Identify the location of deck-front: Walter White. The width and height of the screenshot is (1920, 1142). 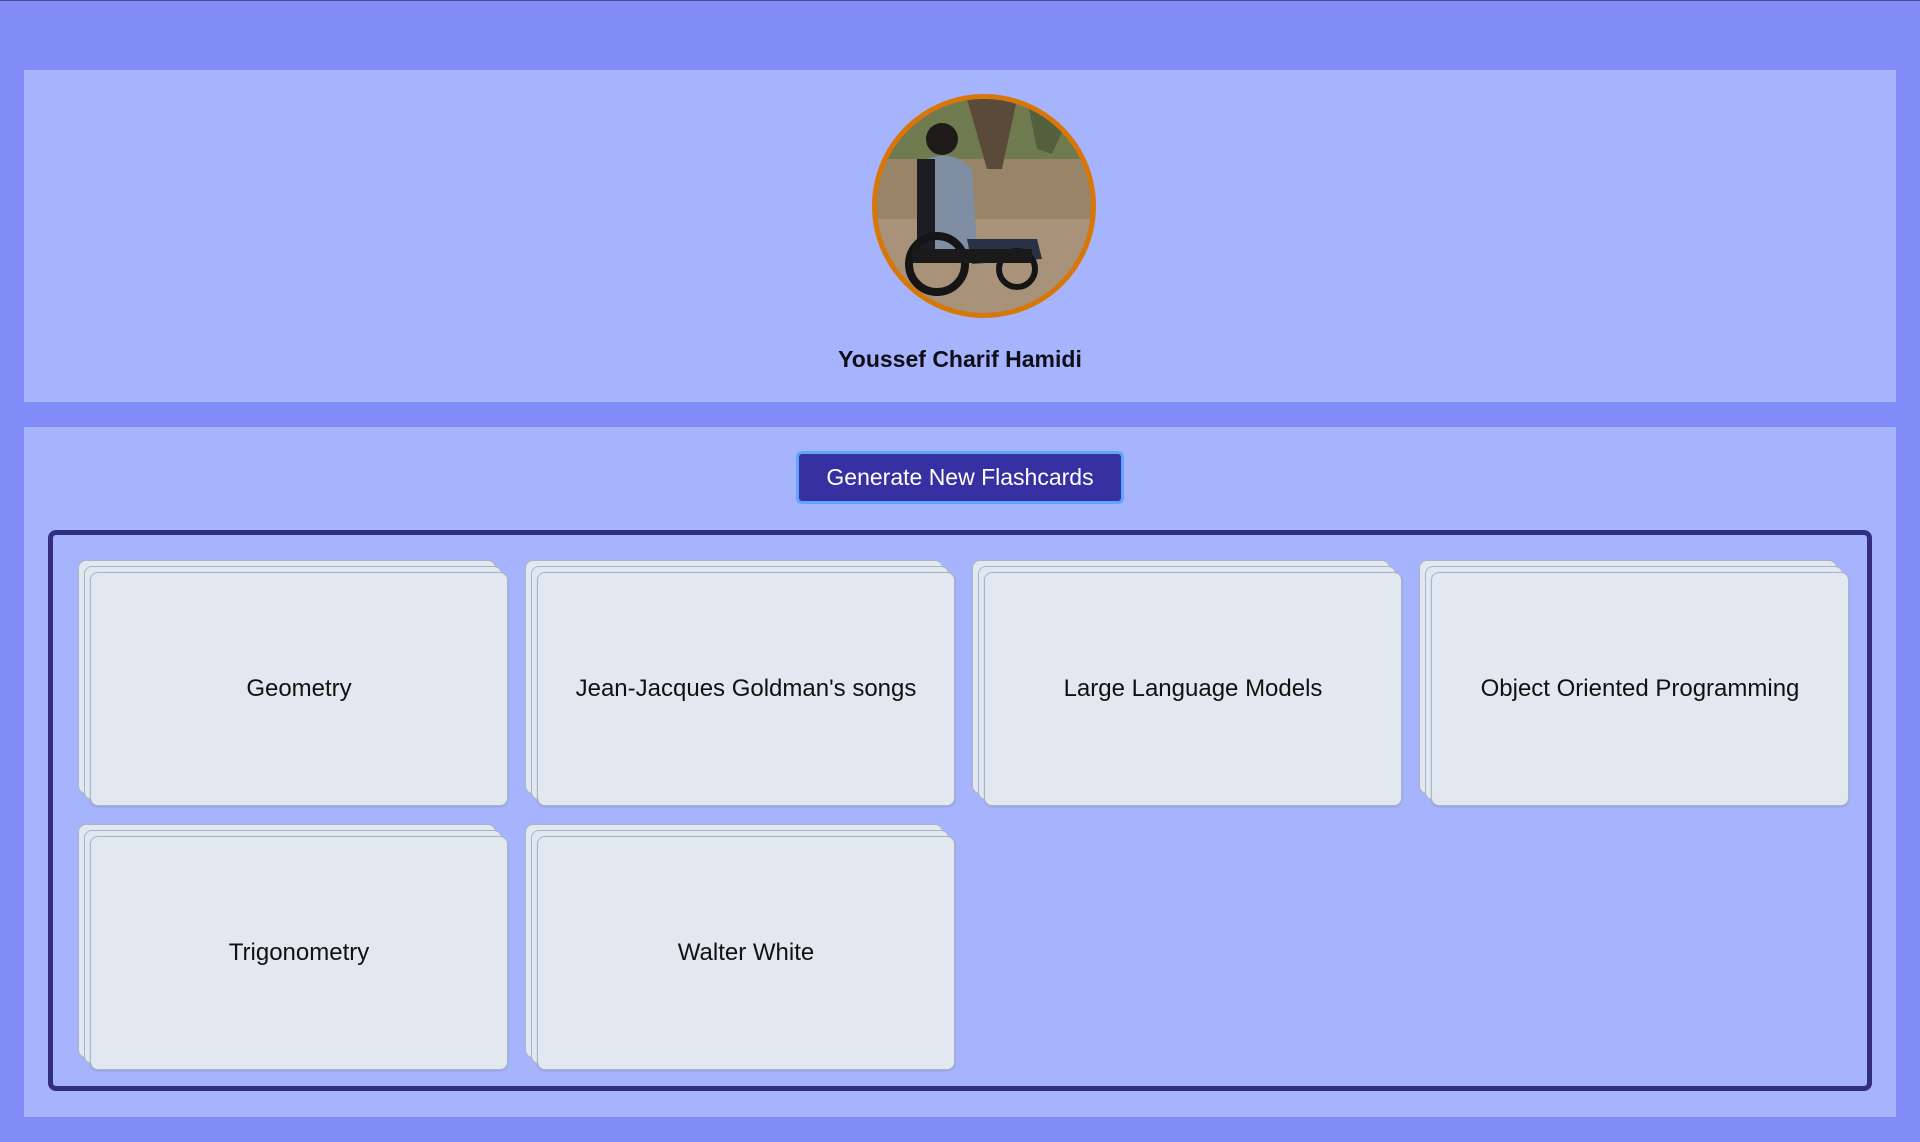
(746, 953).